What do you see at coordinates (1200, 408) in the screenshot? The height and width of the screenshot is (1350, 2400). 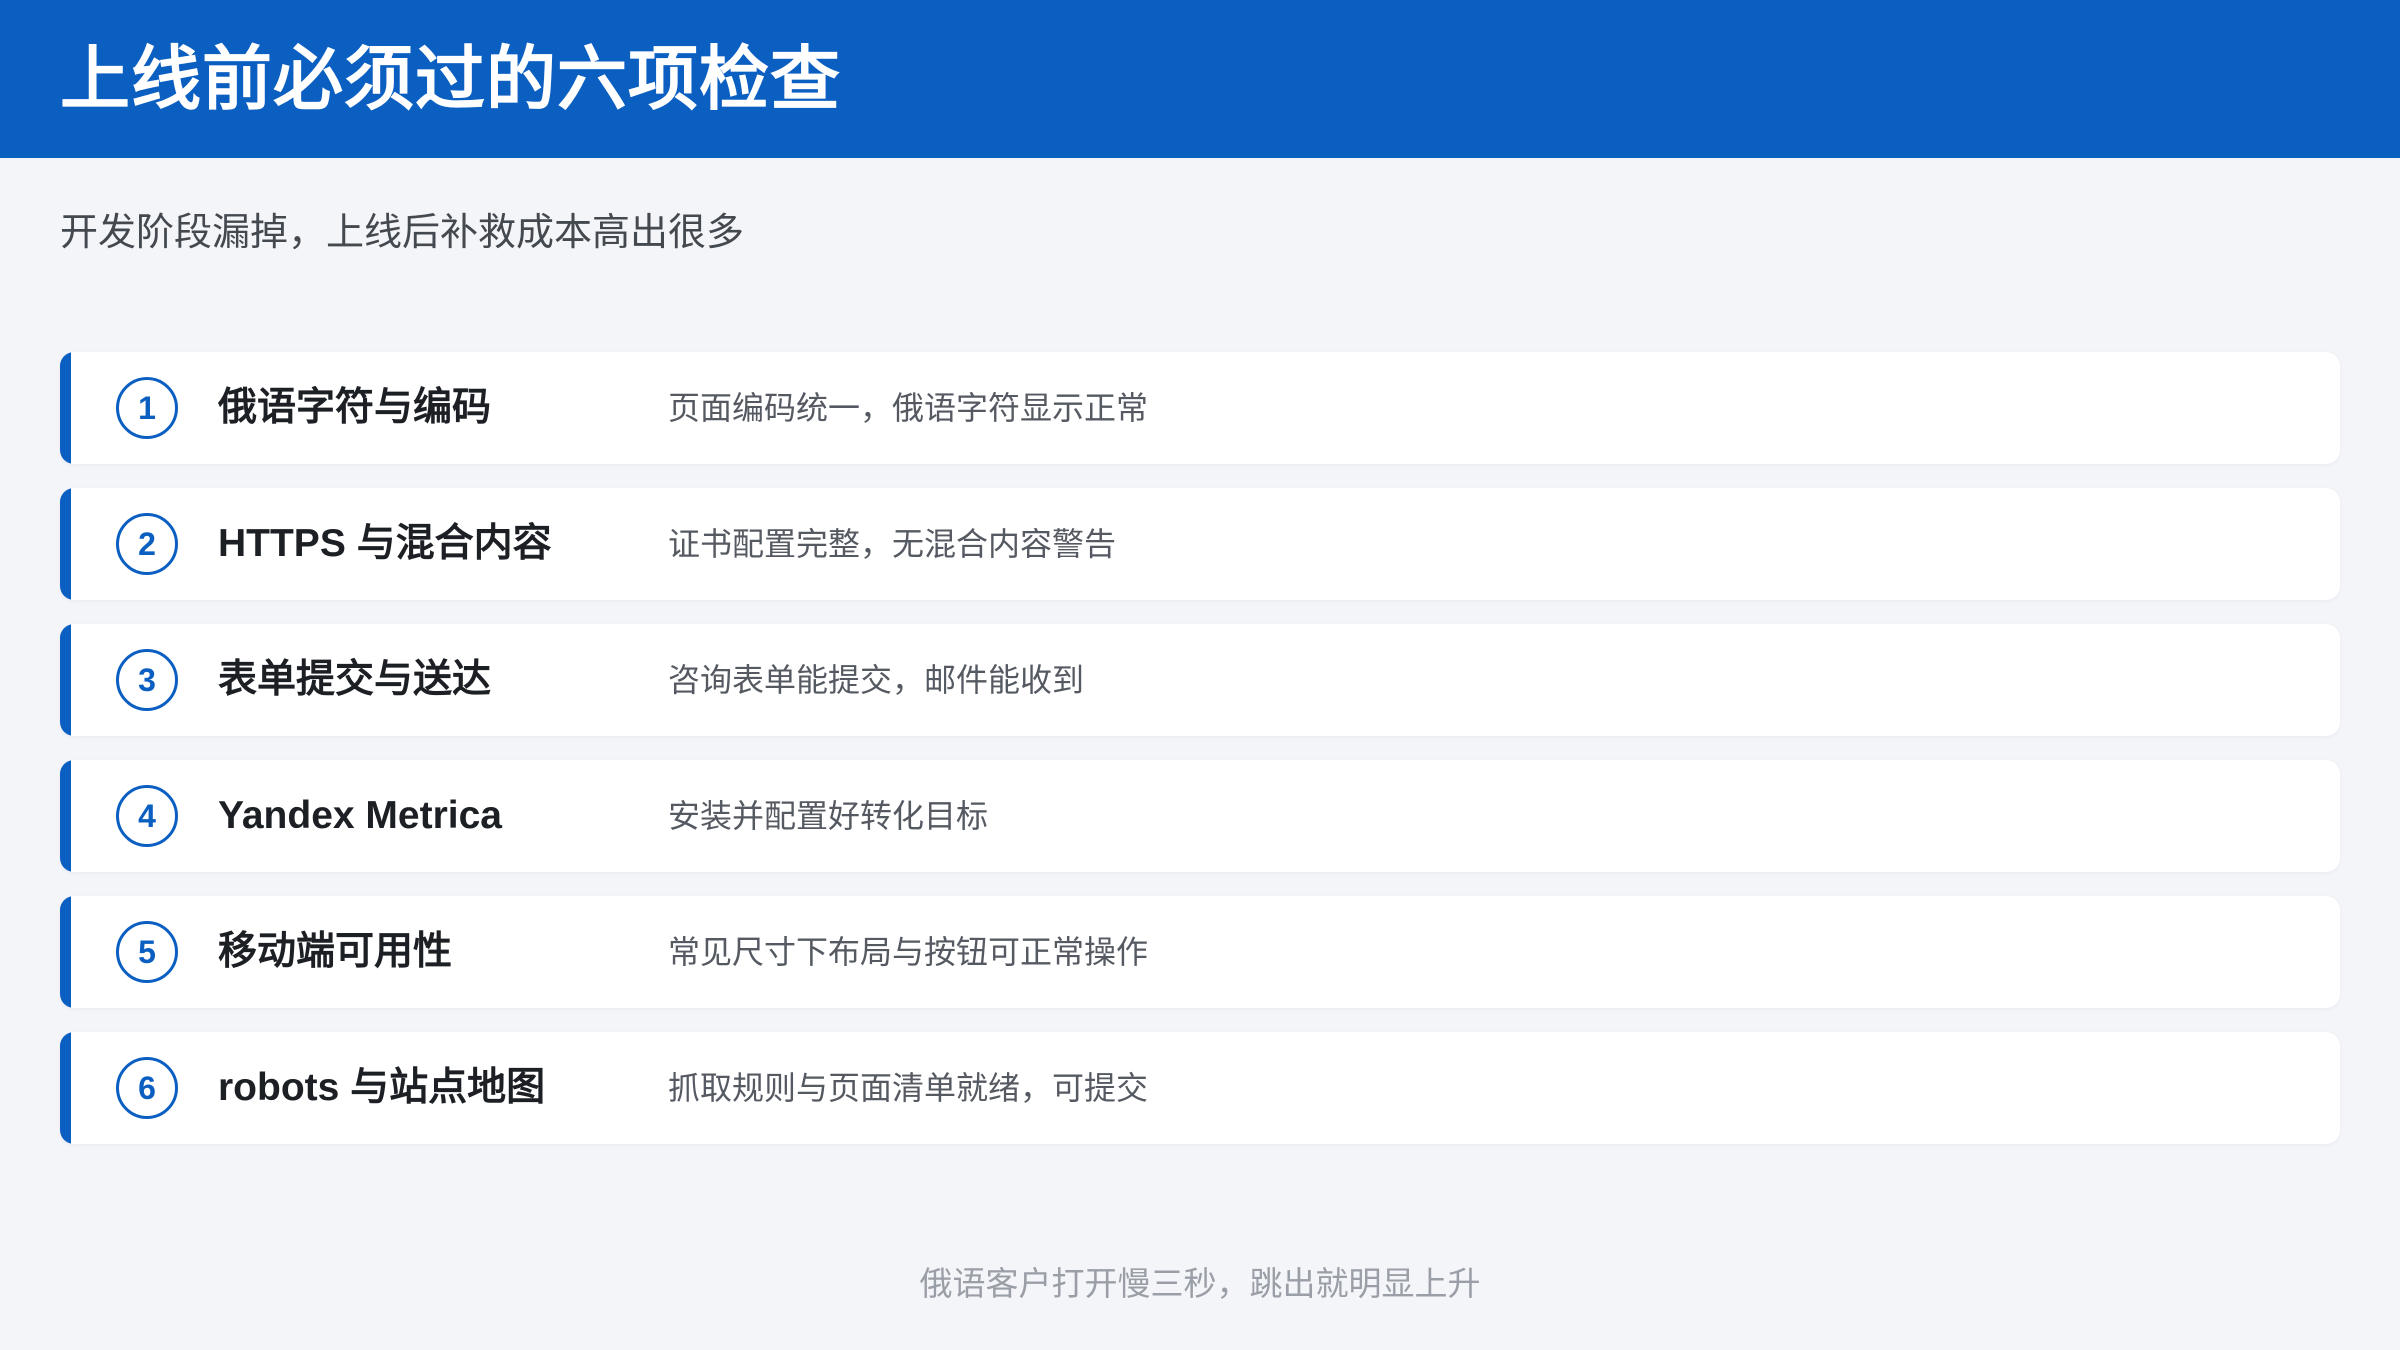 I see `checklist-item: 1 俄语字符与编码 页面编码统一，俄语字符显示正常` at bounding box center [1200, 408].